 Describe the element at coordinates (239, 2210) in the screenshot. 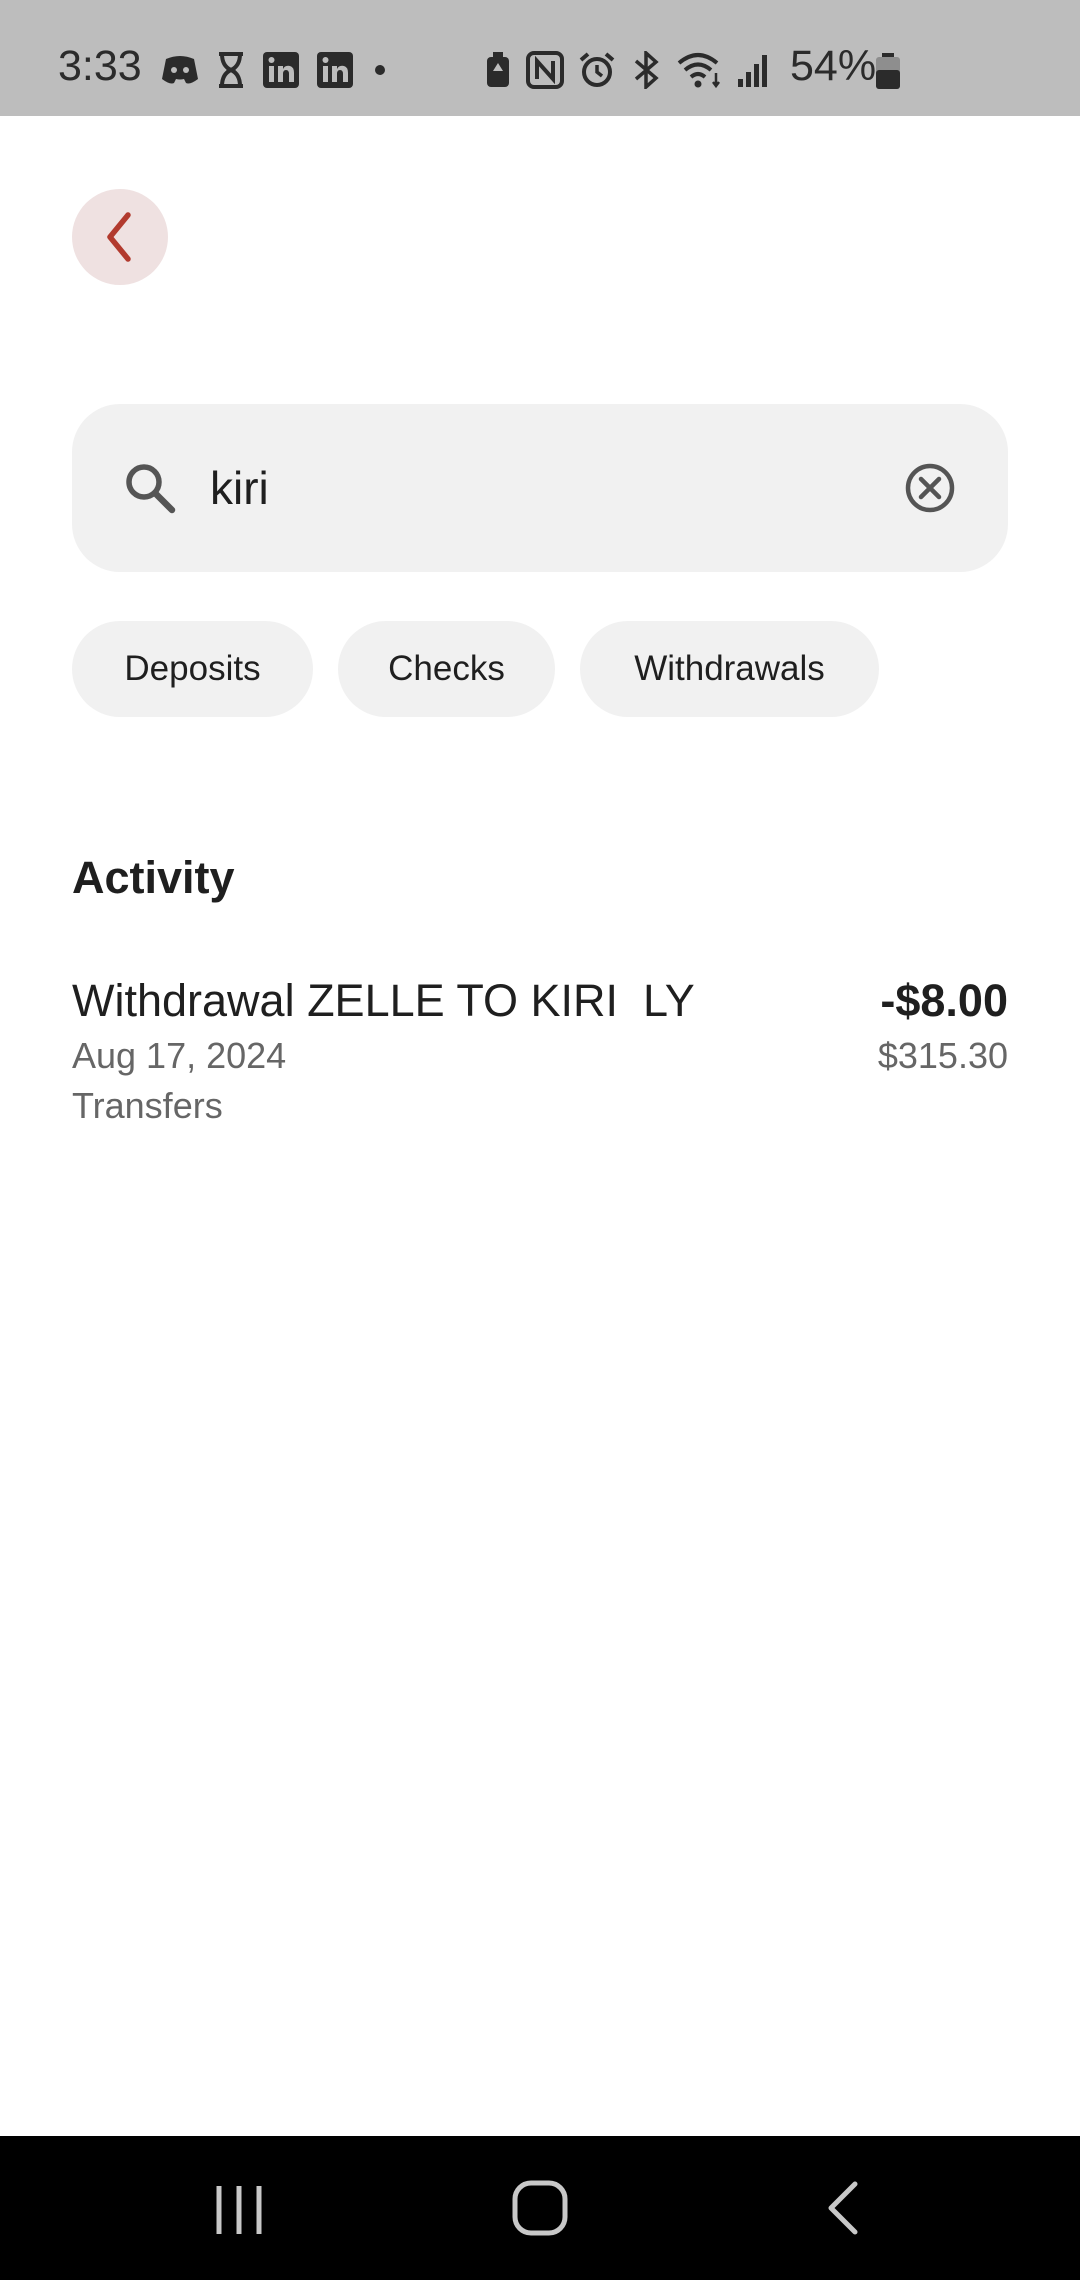

I see `recents-icon` at that location.